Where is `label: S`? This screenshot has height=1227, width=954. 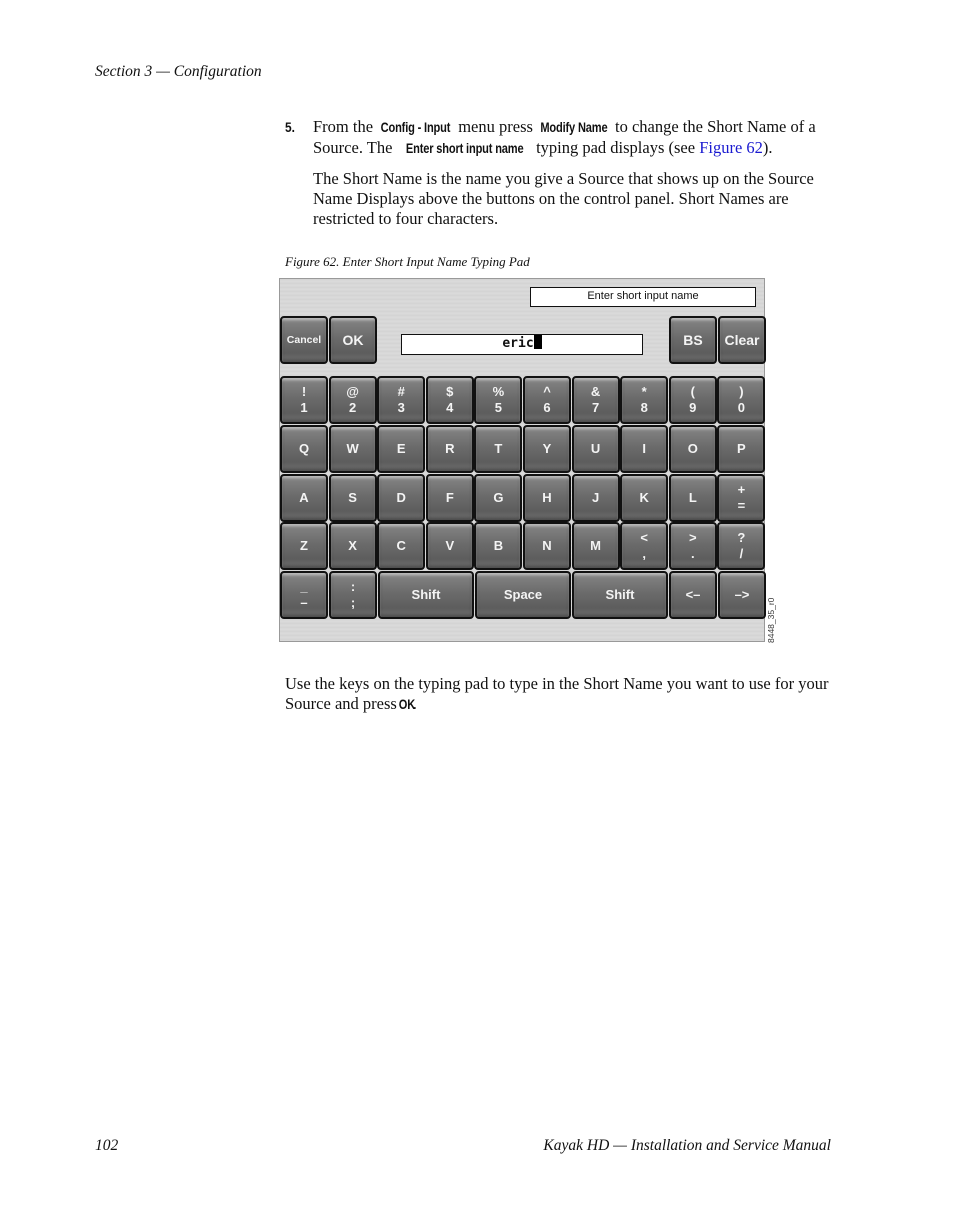 label: S is located at coordinates (352, 497).